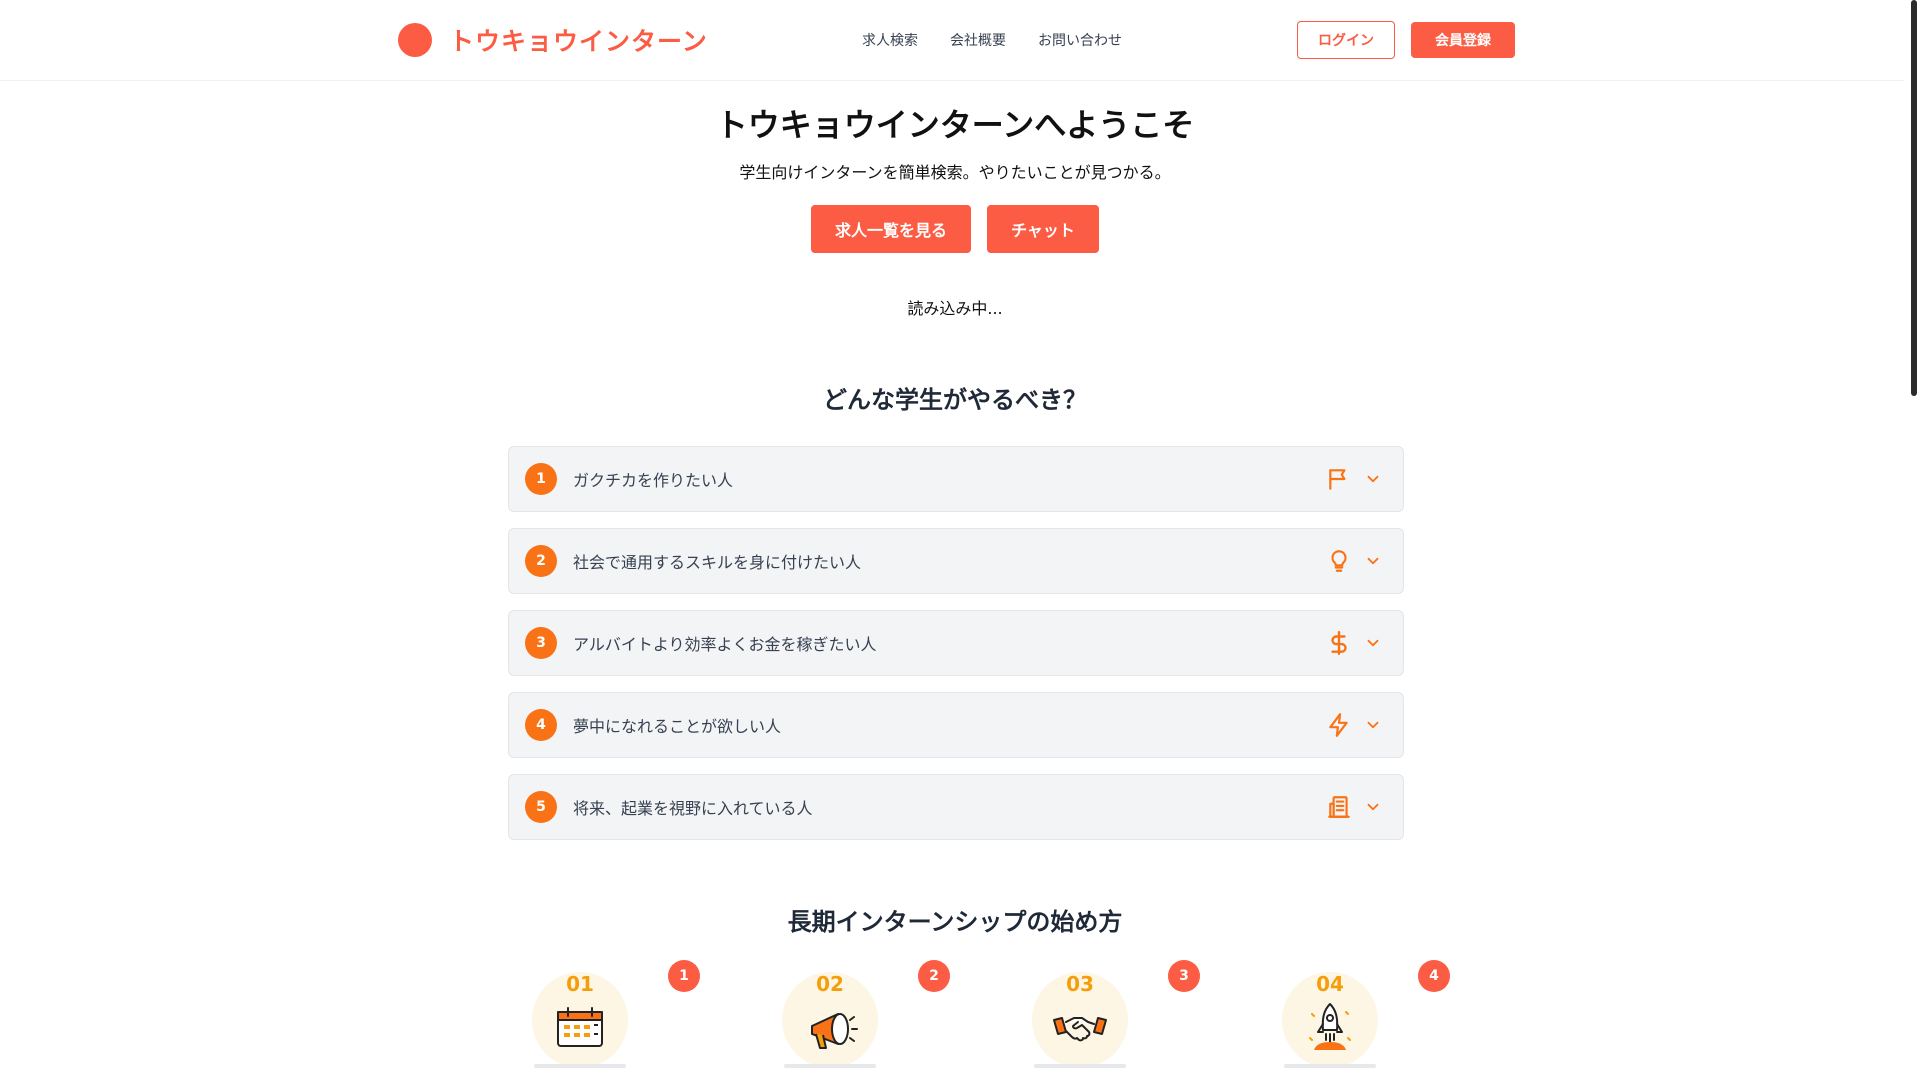 The width and height of the screenshot is (1920, 1080). What do you see at coordinates (578, 41) in the screenshot?
I see `logo-text: トウキョウインターン` at bounding box center [578, 41].